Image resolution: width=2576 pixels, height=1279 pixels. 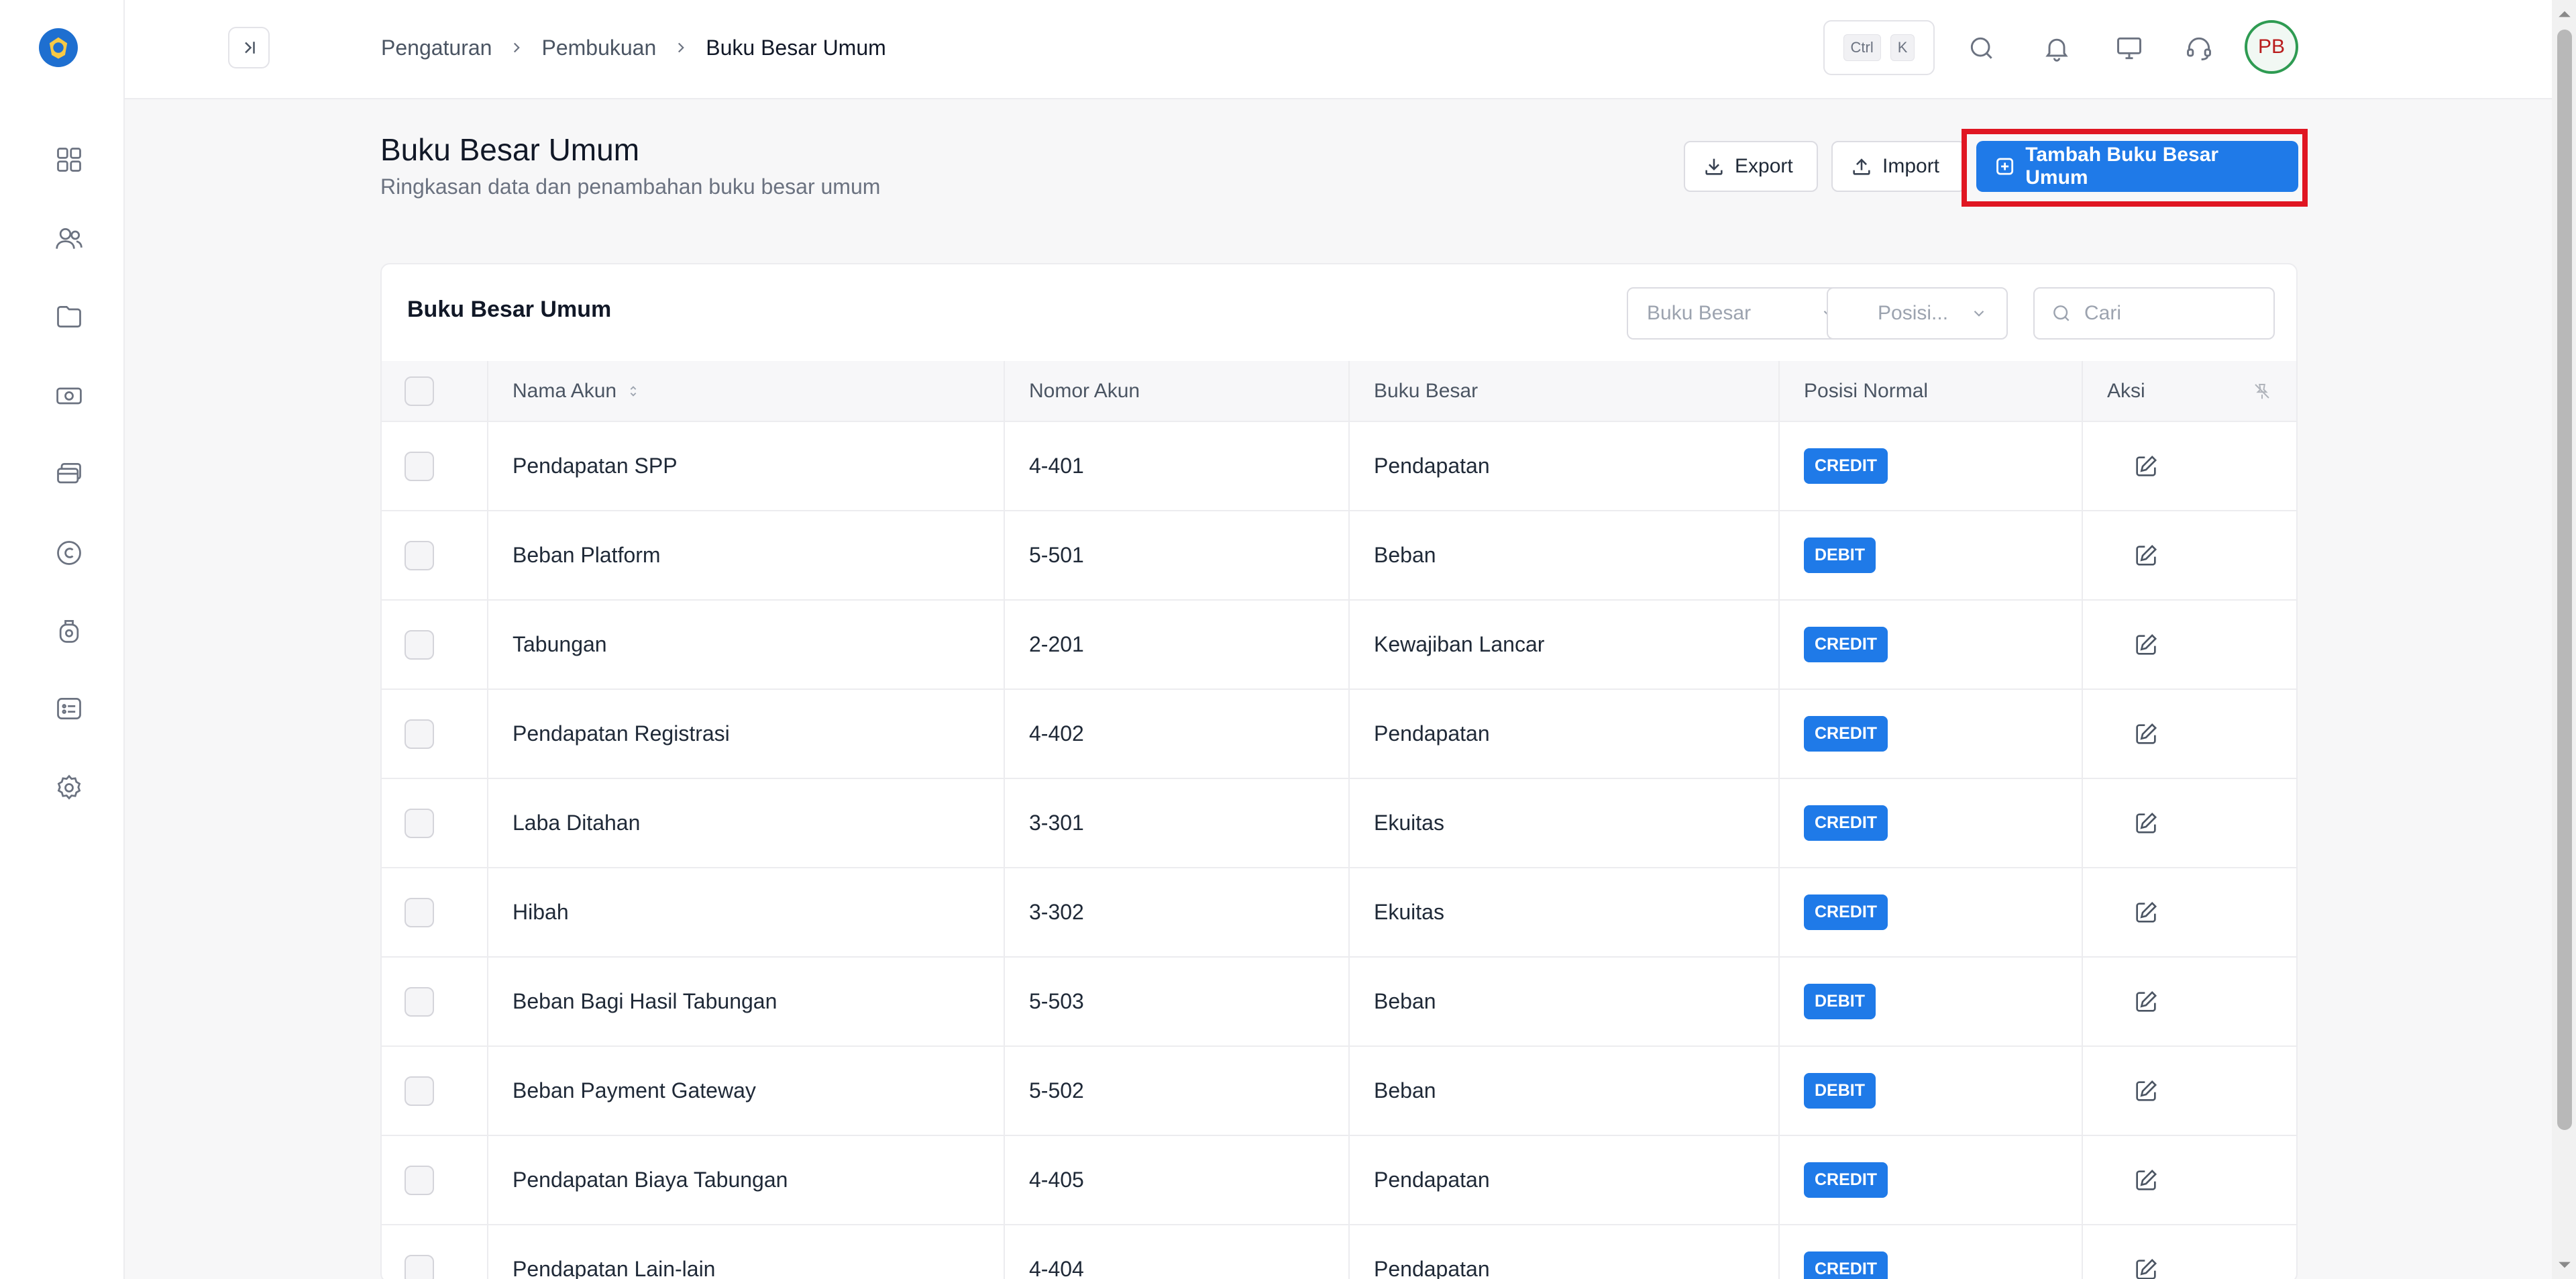 I want to click on cell-nama-akun: Pendapatan Registrasi, so click(x=746, y=734).